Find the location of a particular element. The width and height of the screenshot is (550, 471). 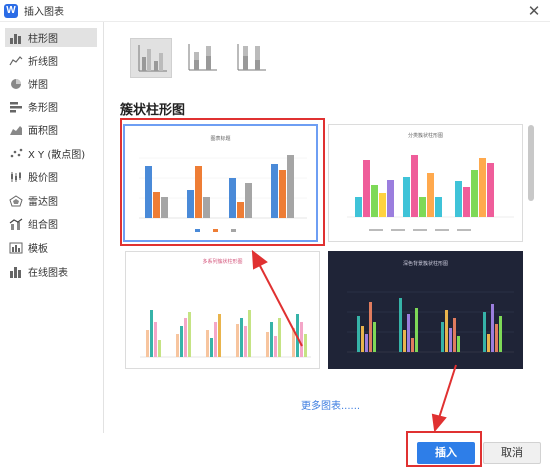

line-chart-icon is located at coordinates (16, 61).